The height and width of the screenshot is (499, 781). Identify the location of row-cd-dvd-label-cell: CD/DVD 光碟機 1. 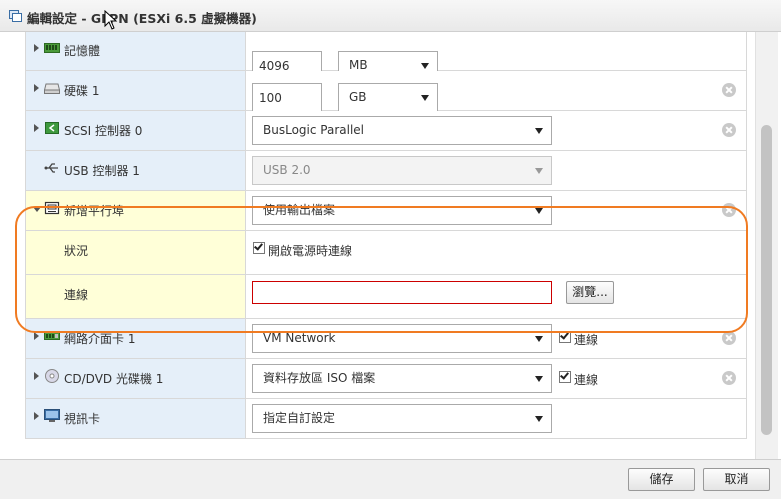
(136, 378).